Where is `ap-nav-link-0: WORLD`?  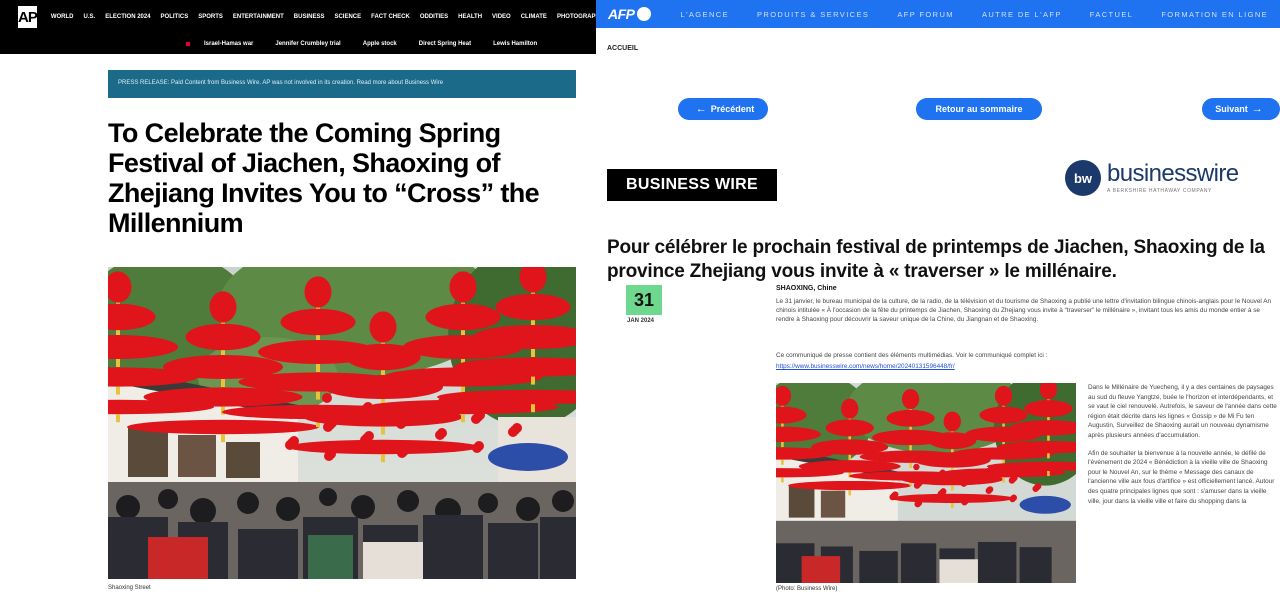 ap-nav-link-0: WORLD is located at coordinates (62, 17).